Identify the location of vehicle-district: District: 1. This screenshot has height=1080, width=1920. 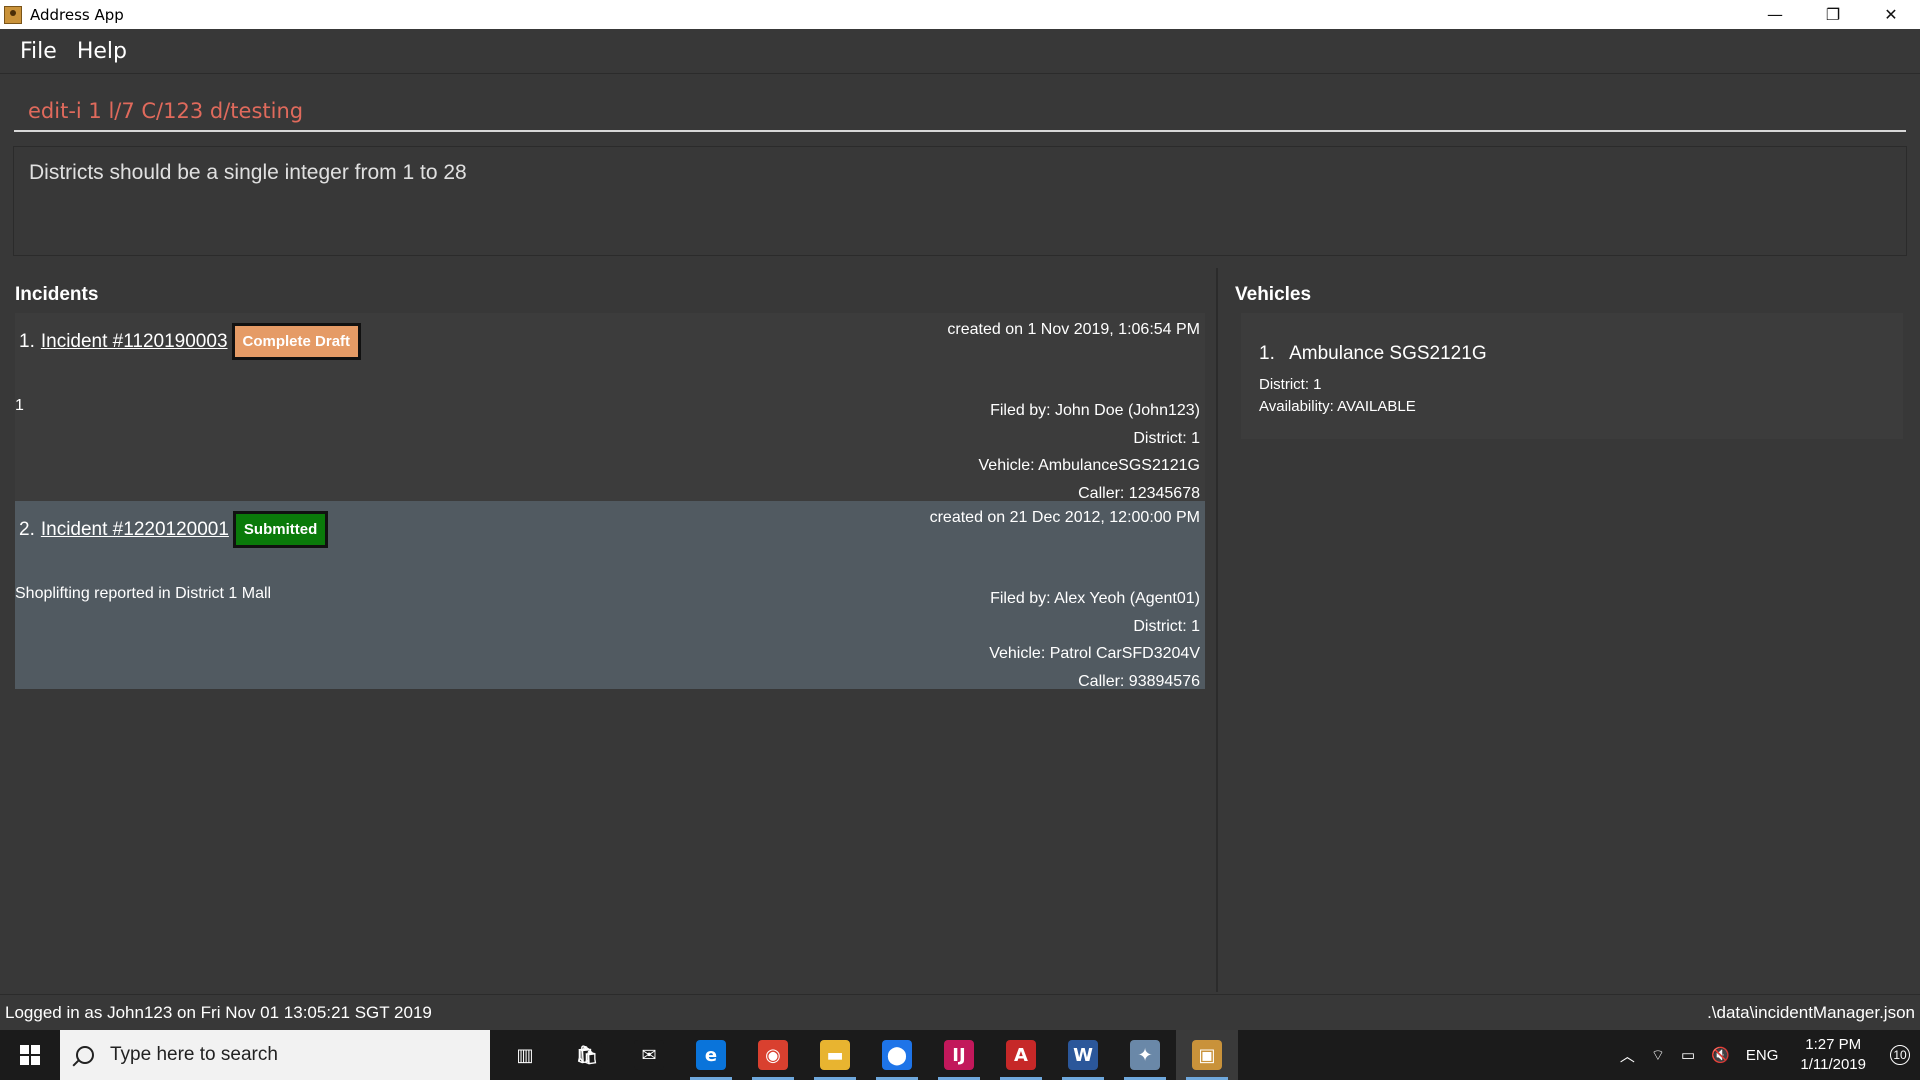
(1290, 384).